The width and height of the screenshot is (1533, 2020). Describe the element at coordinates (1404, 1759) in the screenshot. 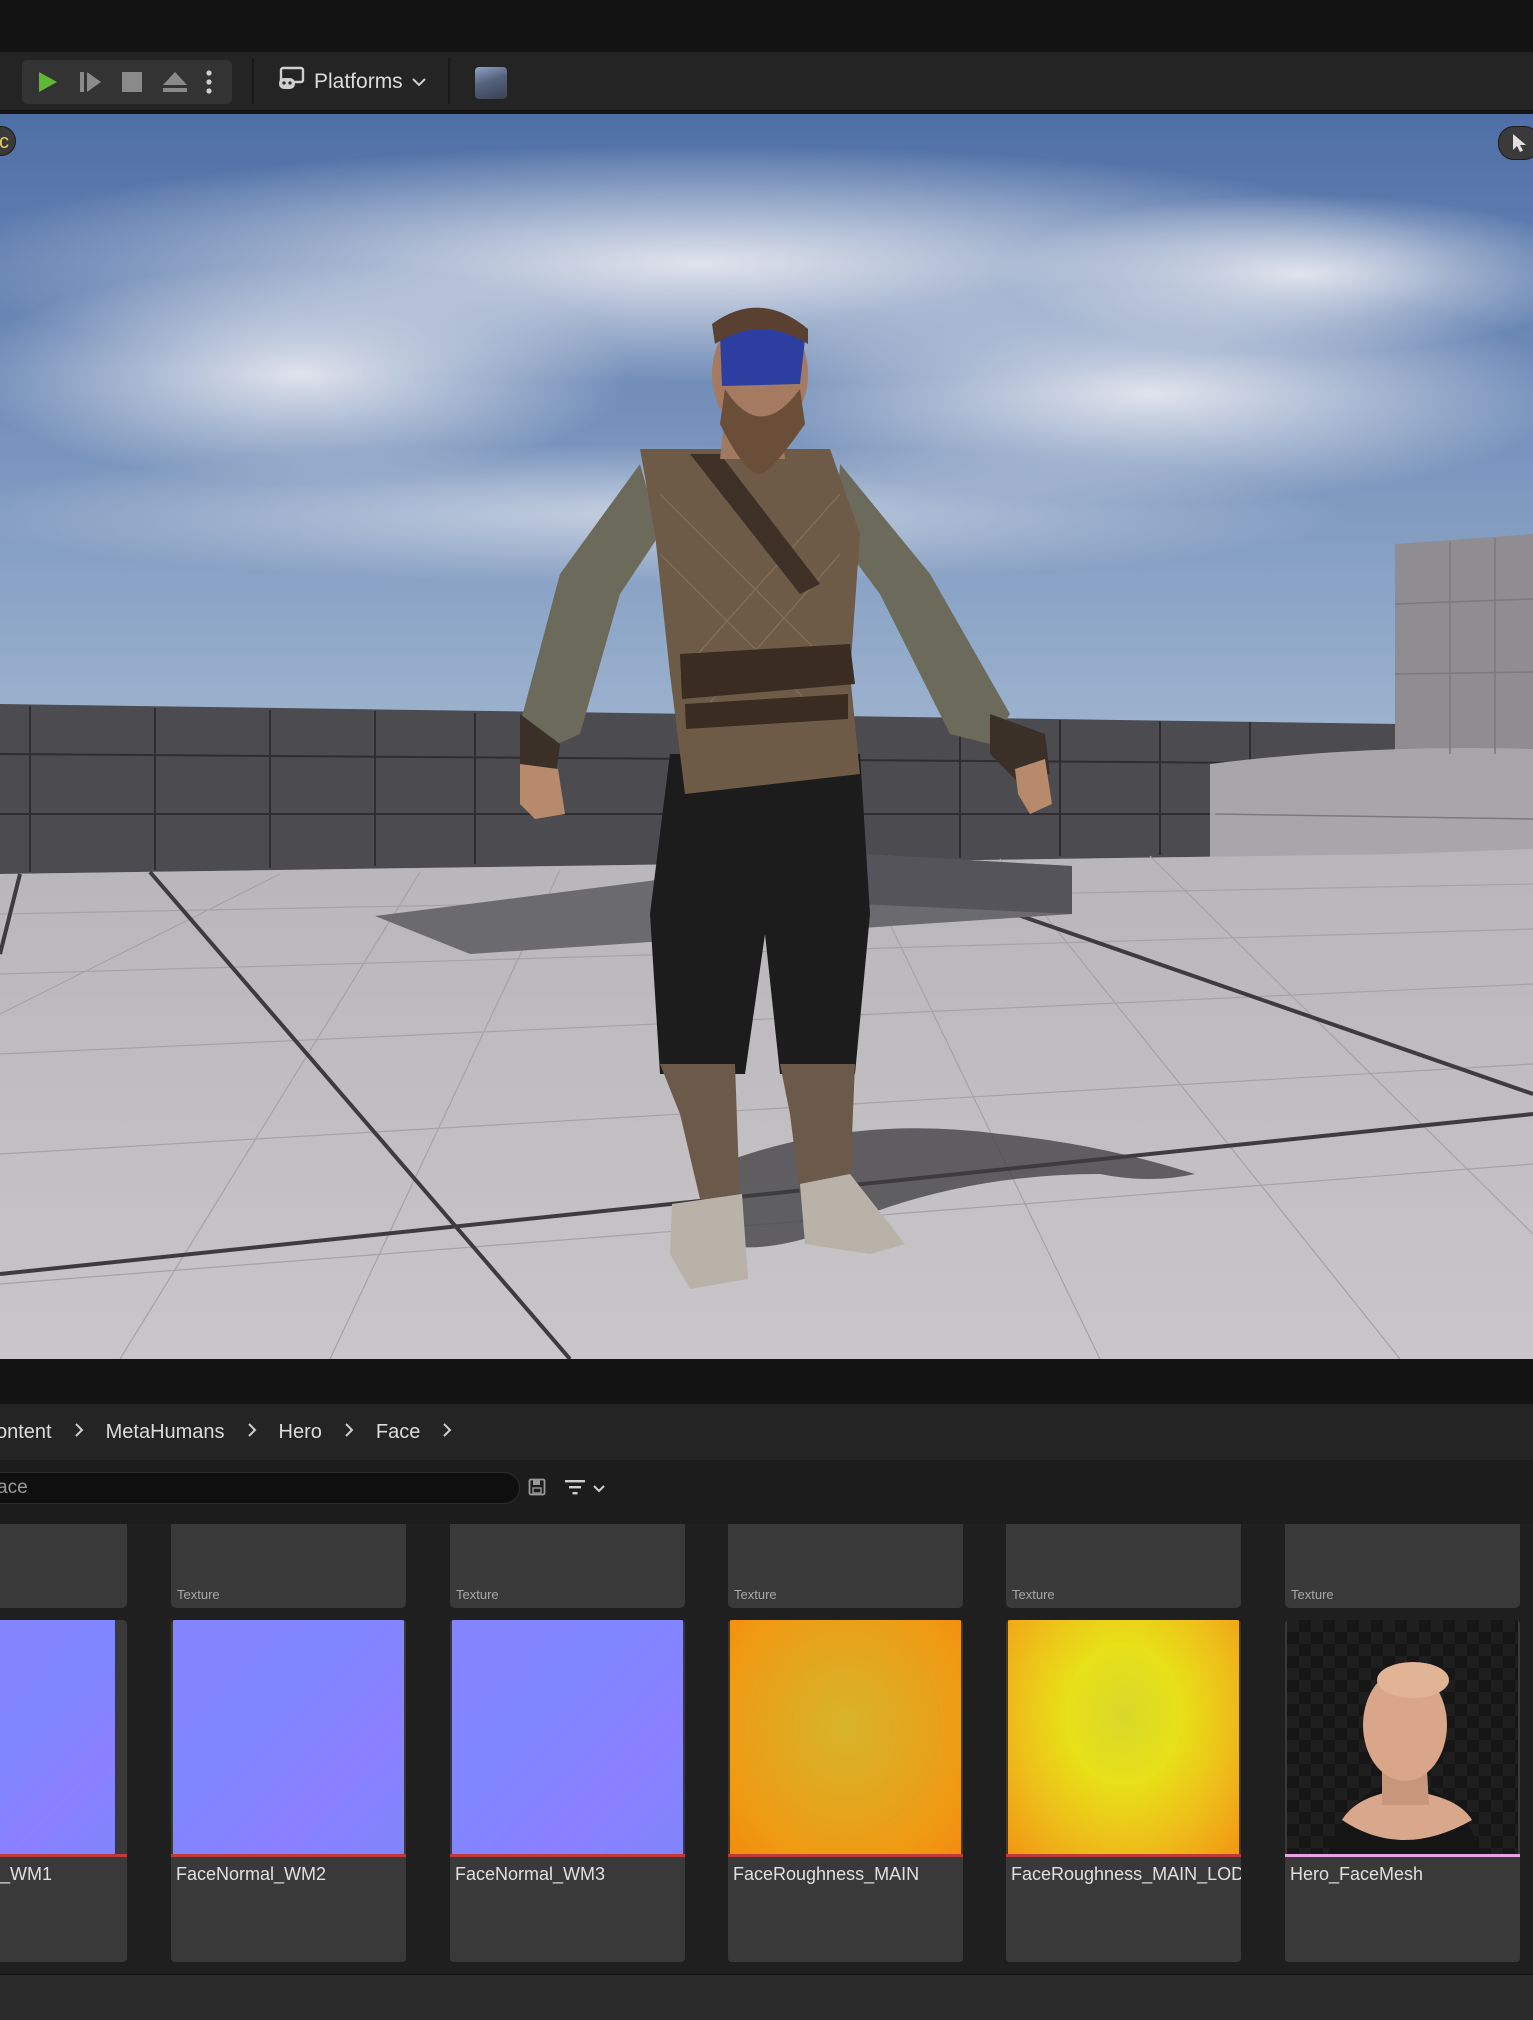

I see `face-mesh-preview` at that location.